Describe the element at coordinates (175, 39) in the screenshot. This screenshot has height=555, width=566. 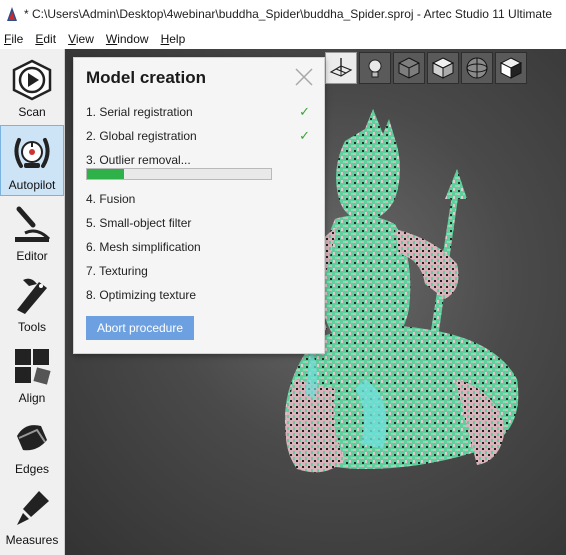
I see `menu-help: Help` at that location.